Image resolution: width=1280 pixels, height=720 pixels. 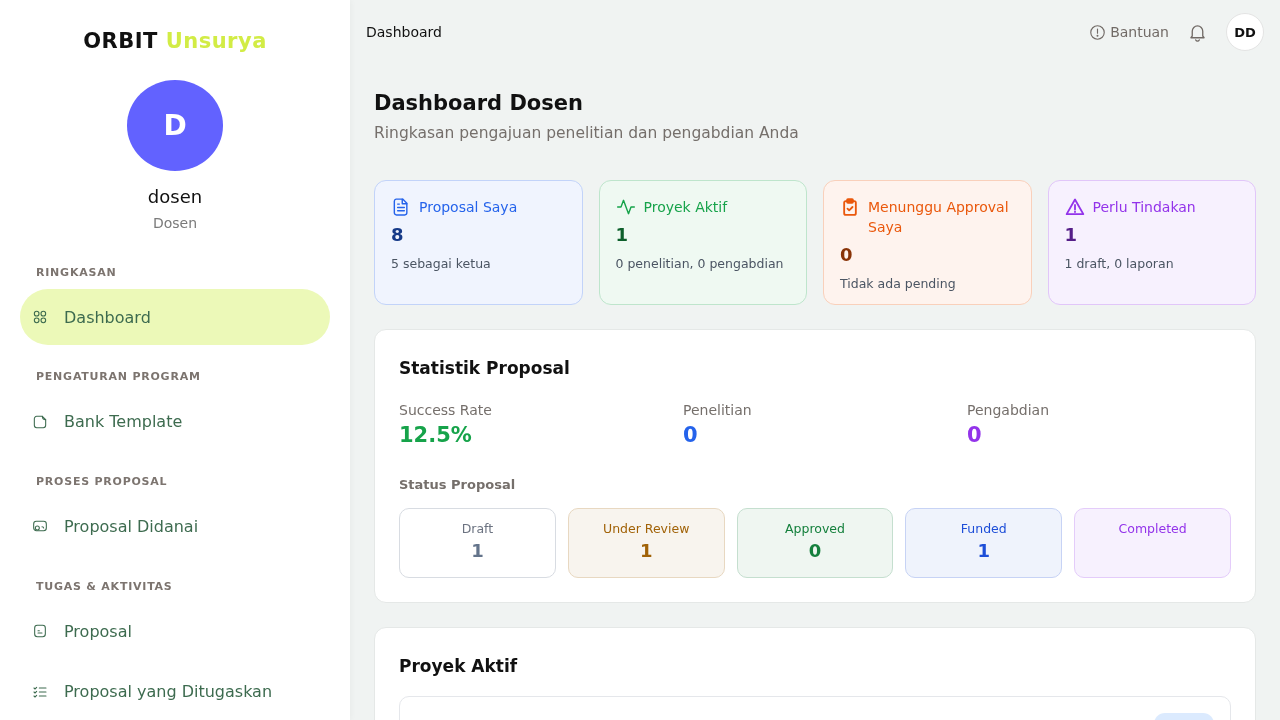 I want to click on user-name: dosen, so click(x=175, y=196).